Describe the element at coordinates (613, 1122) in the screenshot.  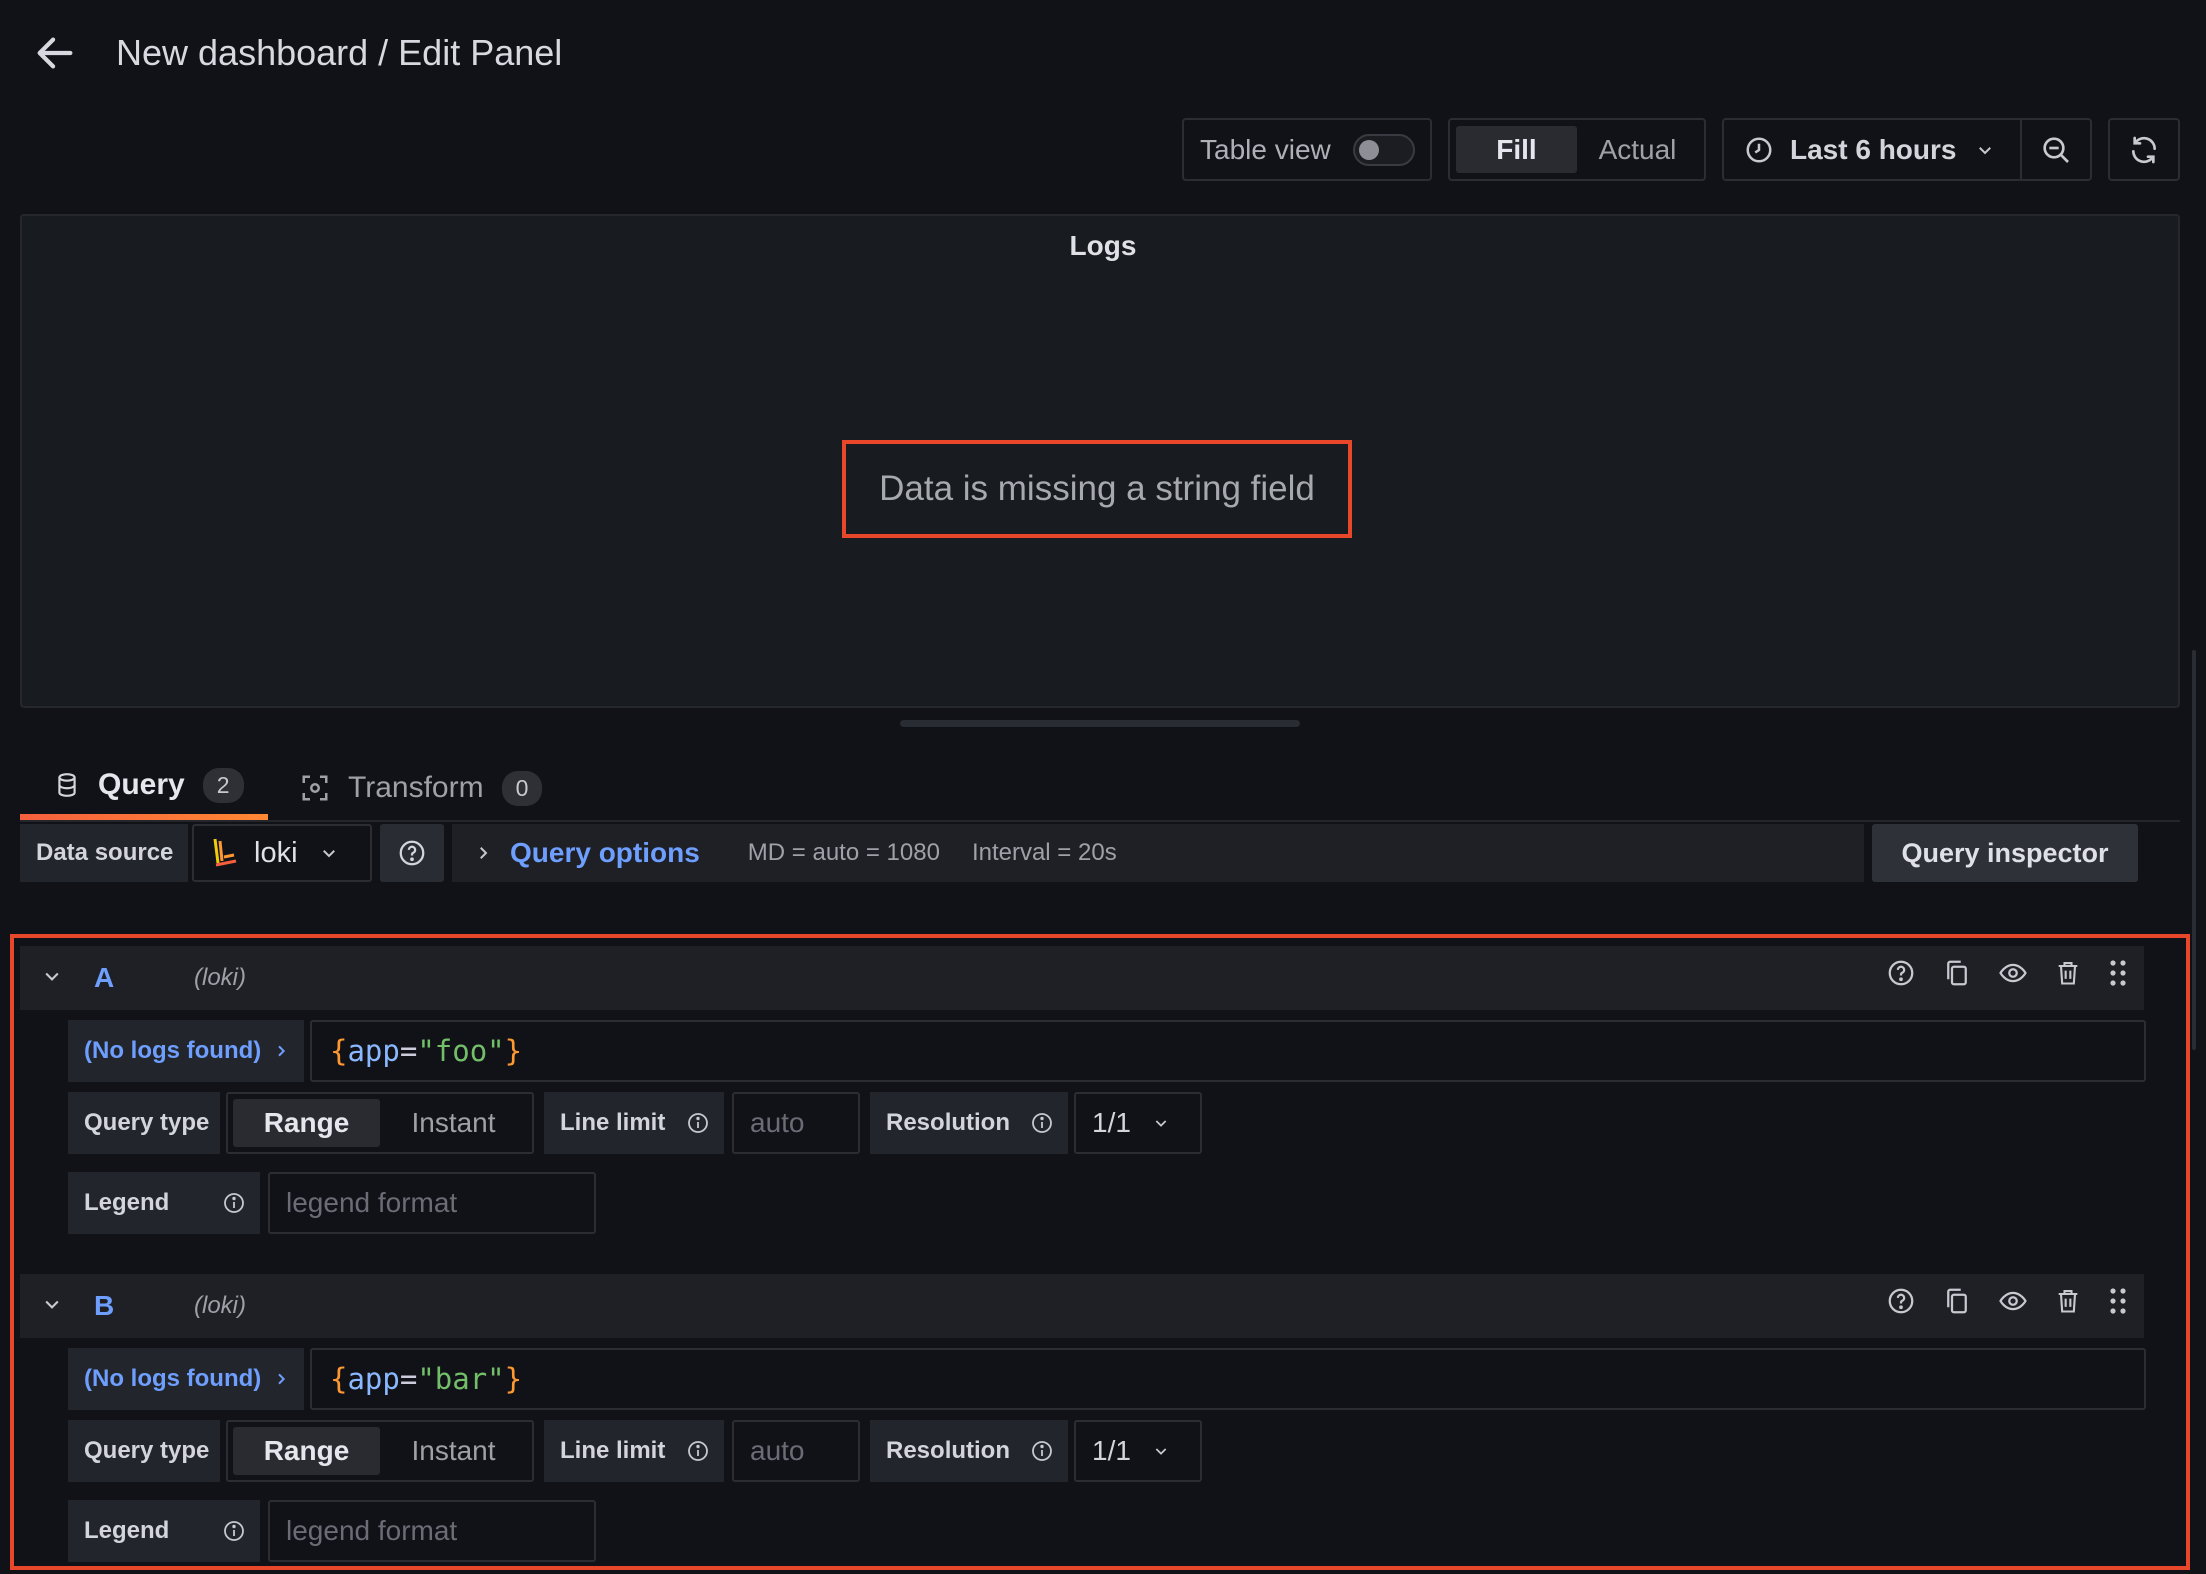
I see `line-limit-label: Line limit` at that location.